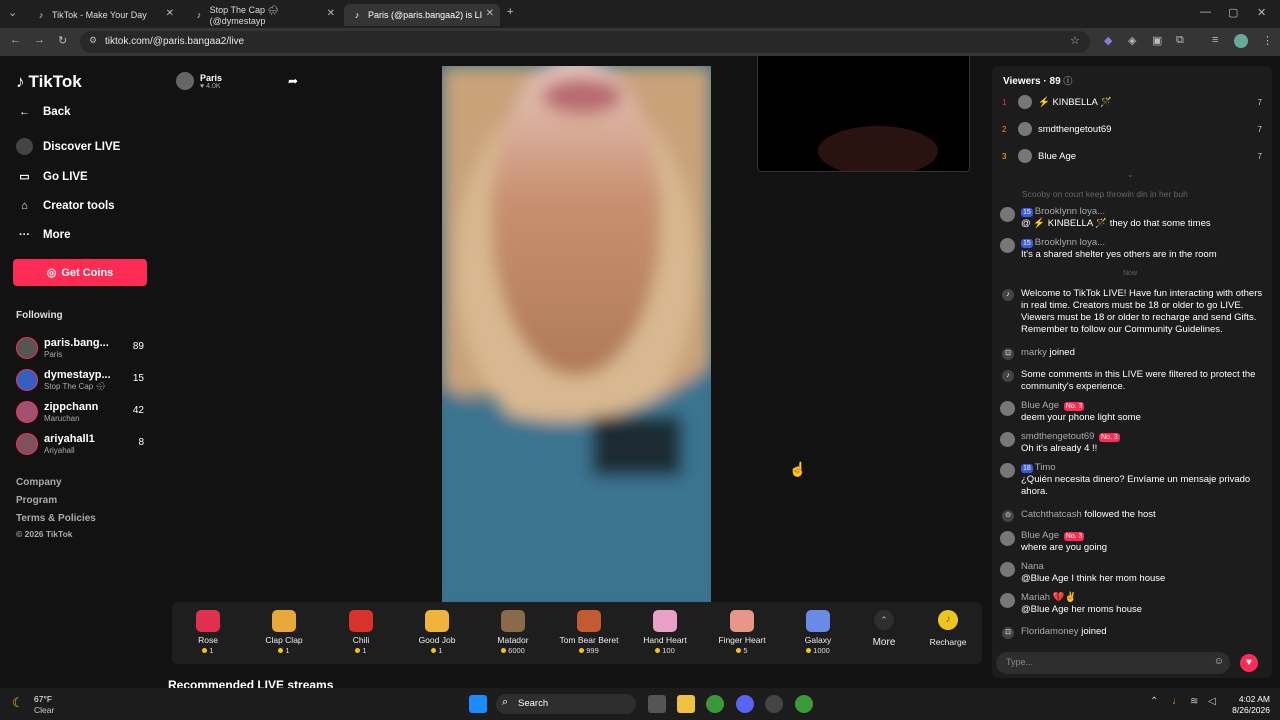 The height and width of the screenshot is (720, 1280). Describe the element at coordinates (1075, 40) in the screenshot. I see `bookmark-star-icon: ☆` at that location.